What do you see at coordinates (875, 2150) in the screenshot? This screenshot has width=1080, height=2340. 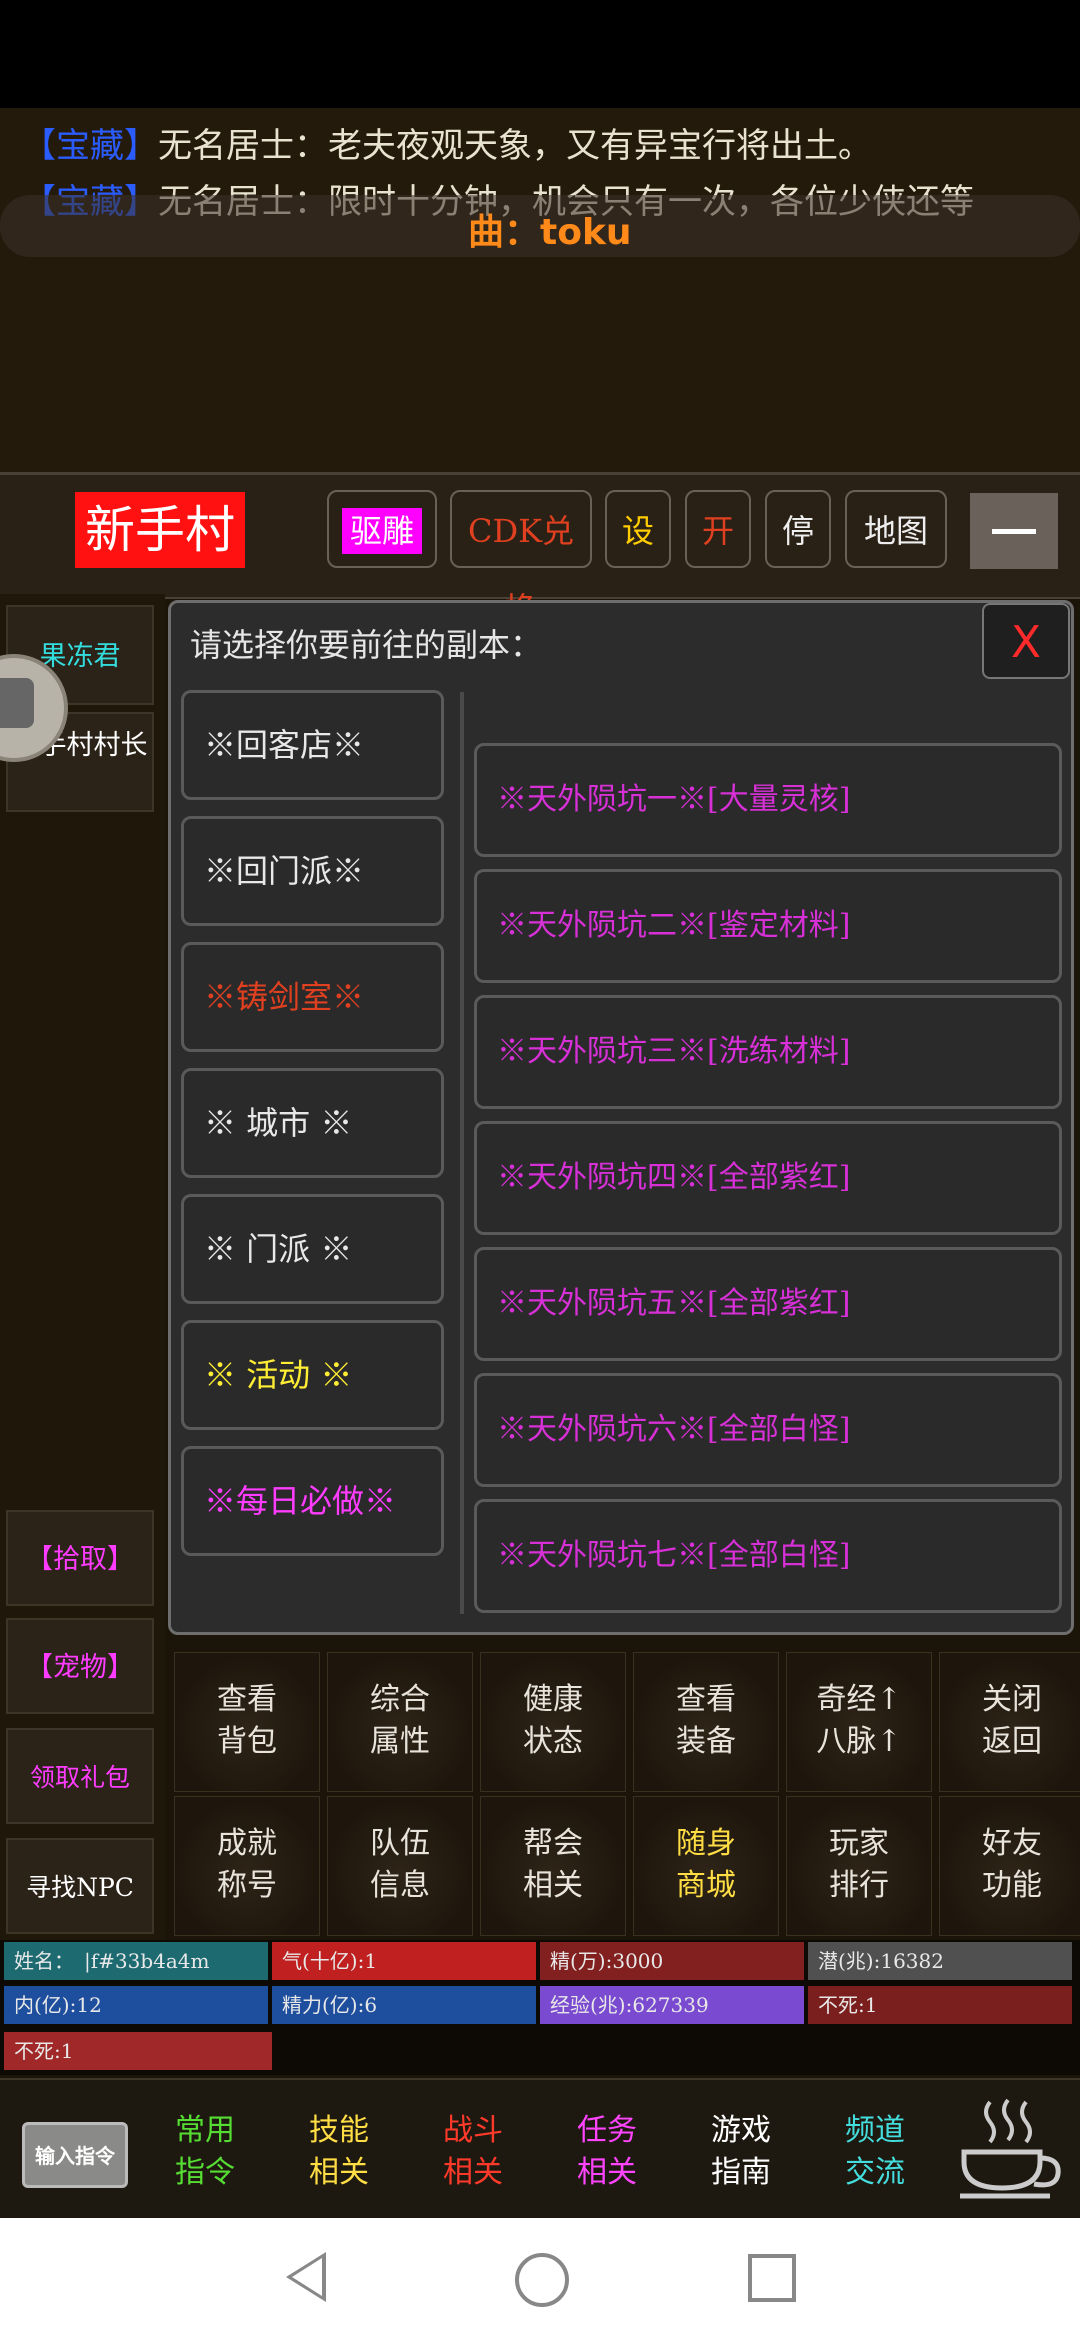 I see `menu-button: 频道 交流` at bounding box center [875, 2150].